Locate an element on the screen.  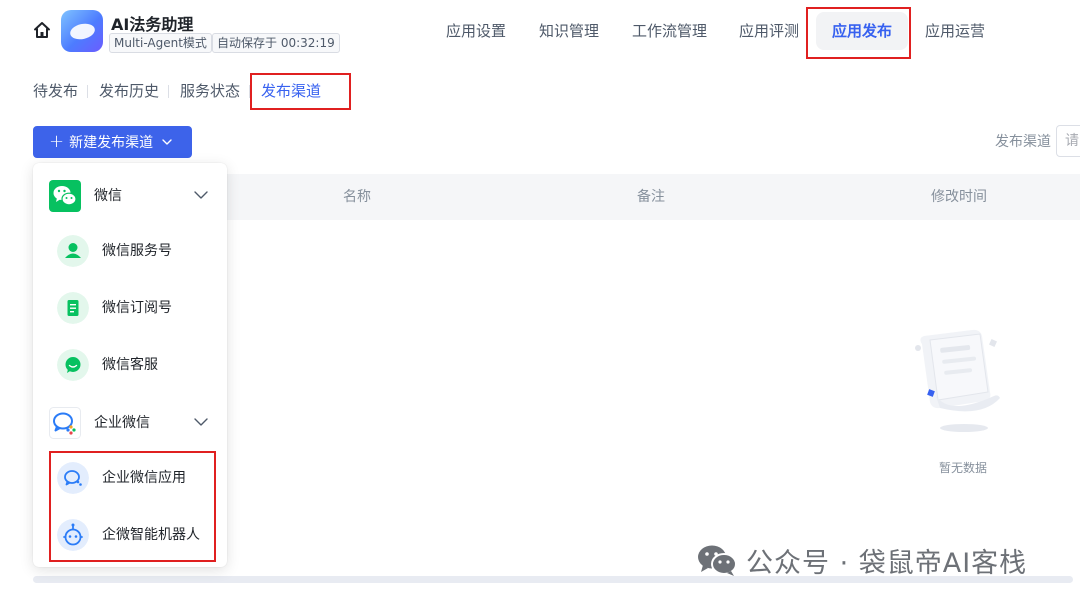
service-account-icon is located at coordinates (73, 251).